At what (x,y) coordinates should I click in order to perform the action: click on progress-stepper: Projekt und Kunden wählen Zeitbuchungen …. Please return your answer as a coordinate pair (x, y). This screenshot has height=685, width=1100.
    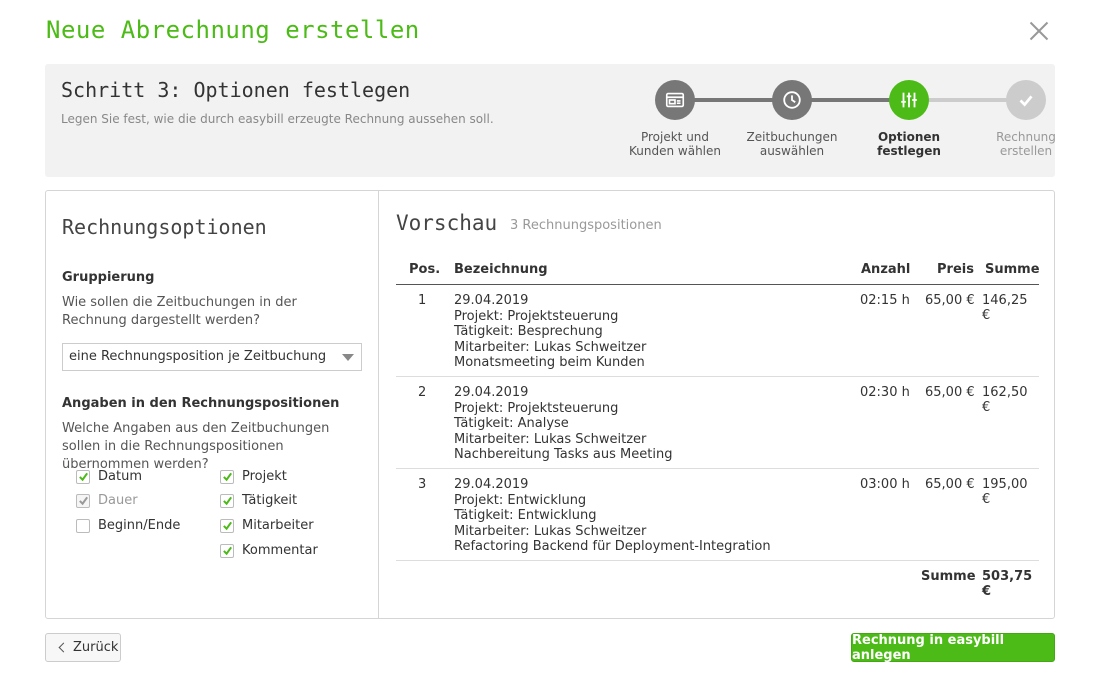
    Looking at the image, I should click on (820, 120).